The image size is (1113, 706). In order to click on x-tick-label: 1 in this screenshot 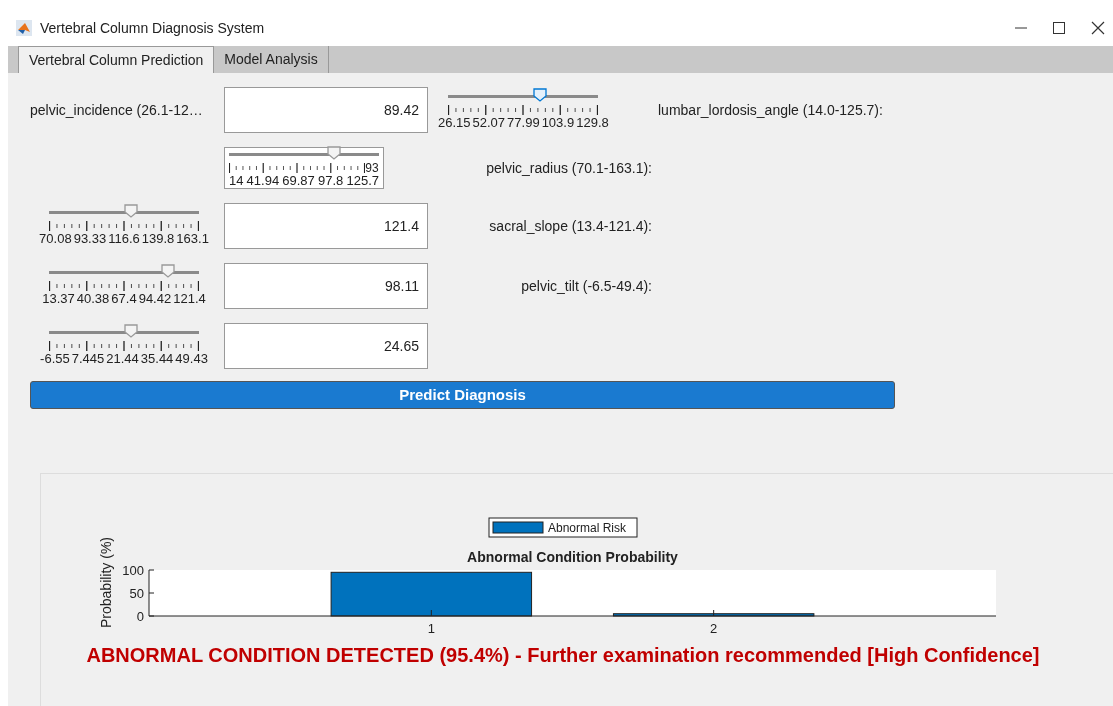, I will do `click(431, 628)`.